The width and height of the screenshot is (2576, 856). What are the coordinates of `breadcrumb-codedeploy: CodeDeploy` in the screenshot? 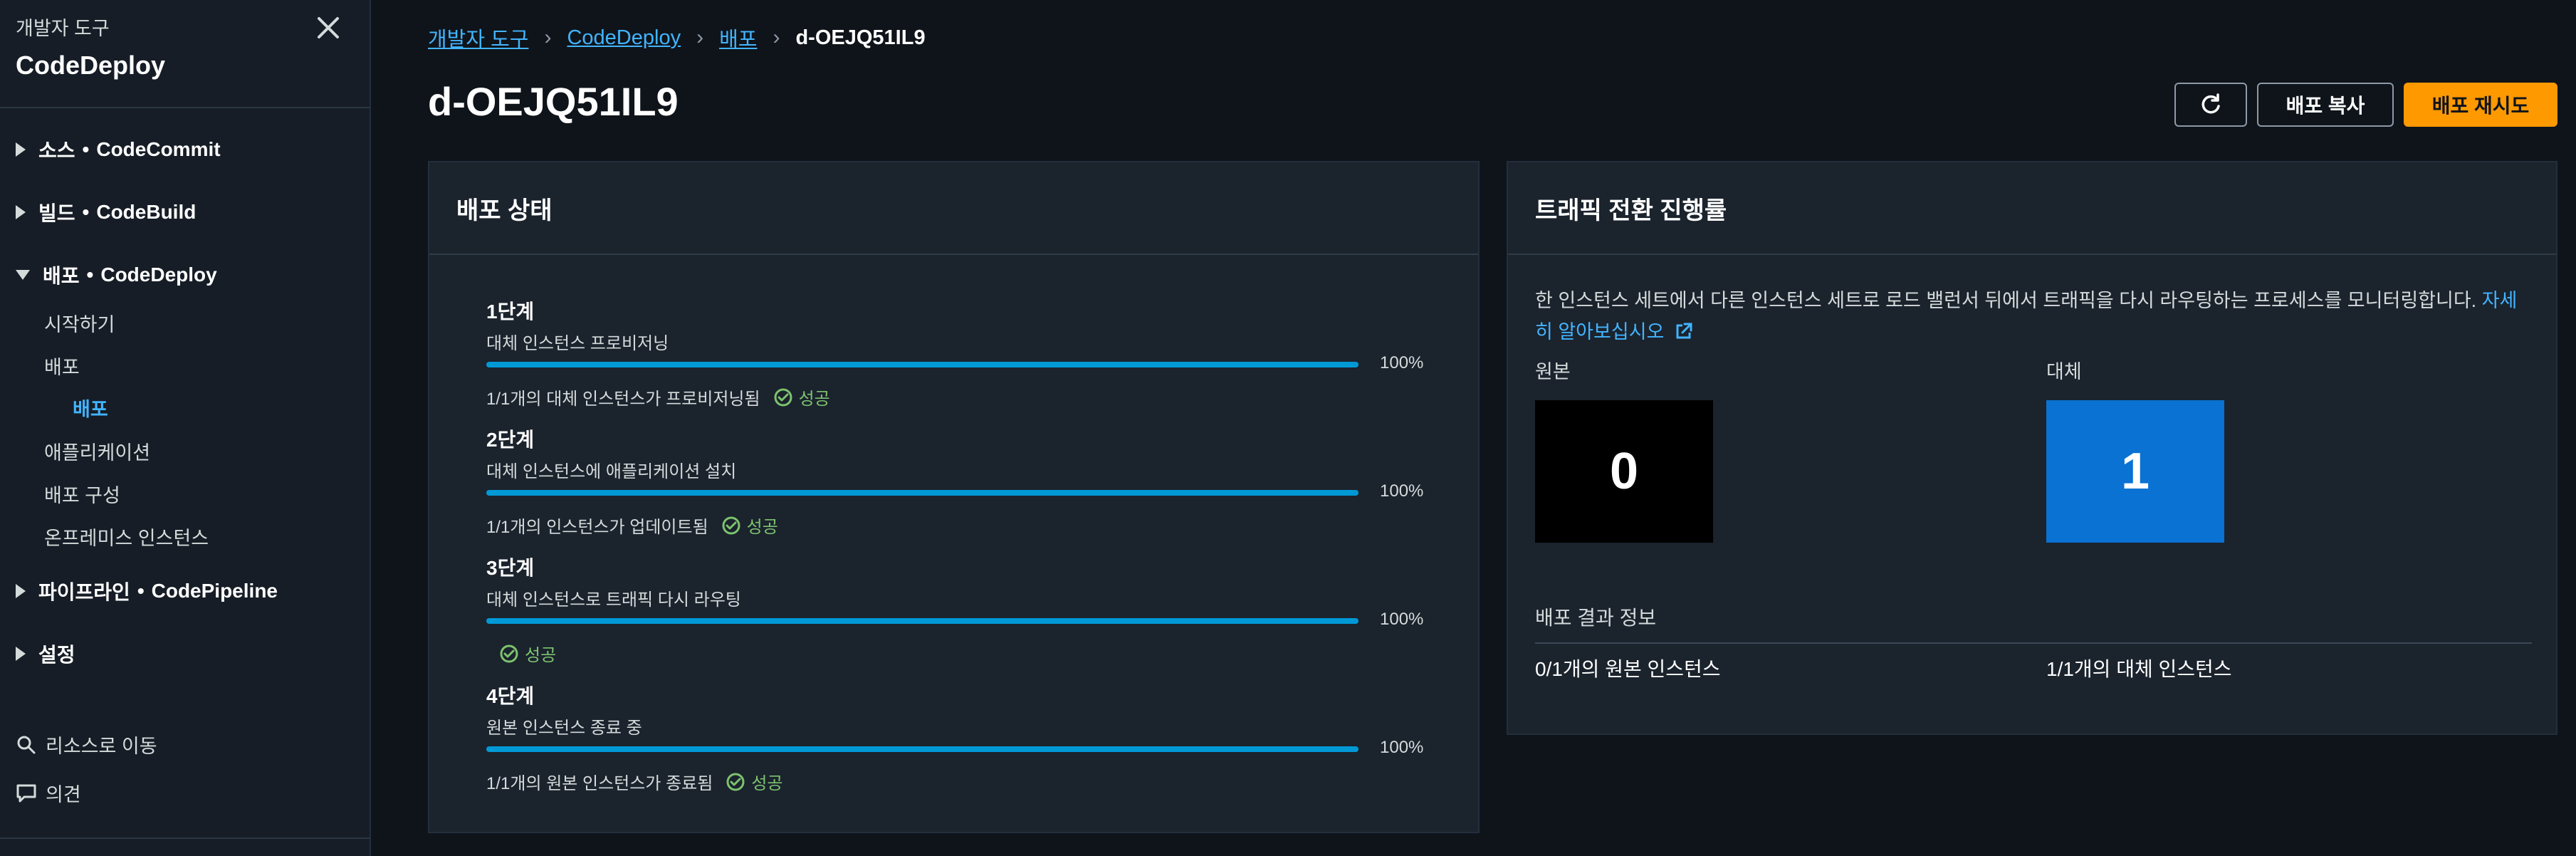 It's located at (624, 38).